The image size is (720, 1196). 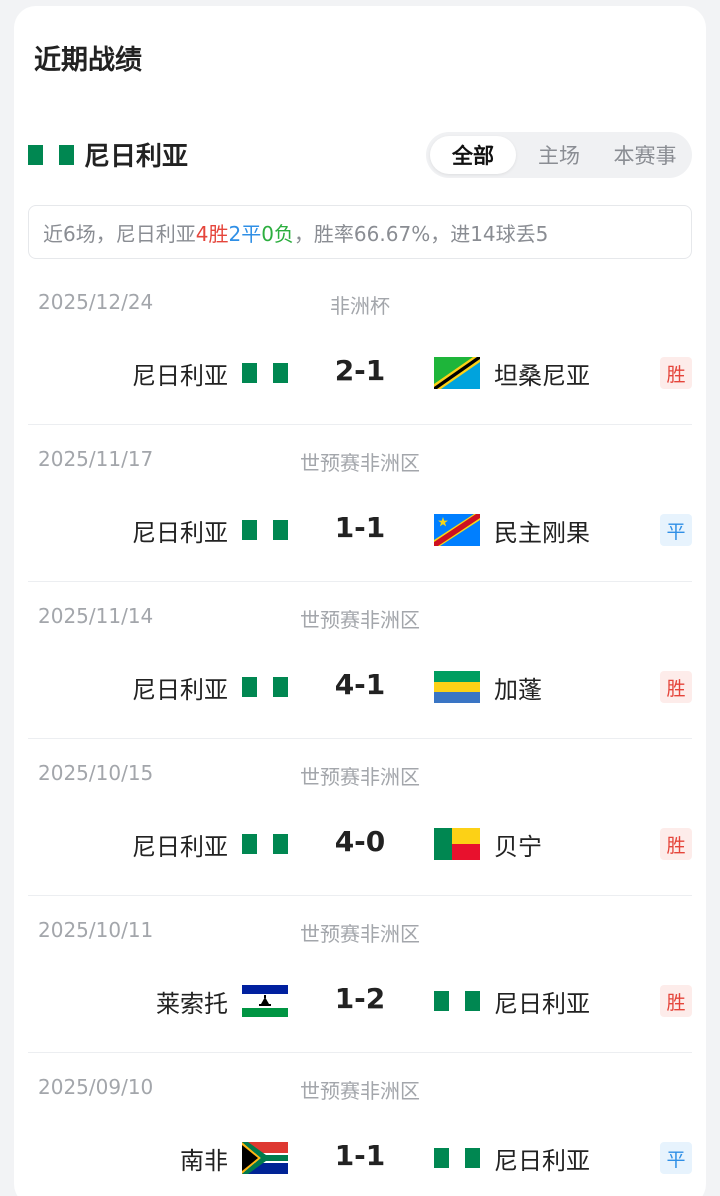 What do you see at coordinates (212, 233) in the screenshot?
I see `summary-wins: 4胜` at bounding box center [212, 233].